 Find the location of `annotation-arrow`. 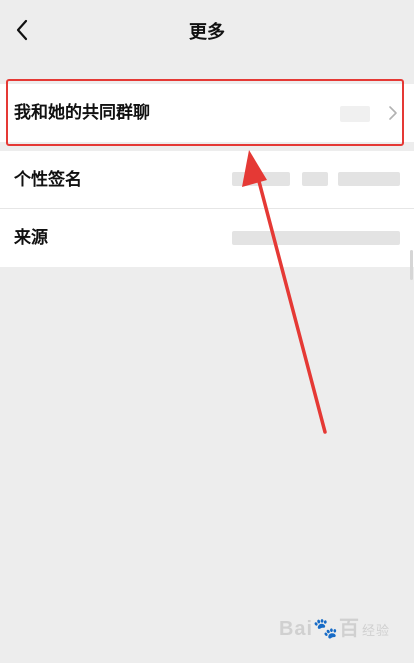

annotation-arrow is located at coordinates (284, 292).